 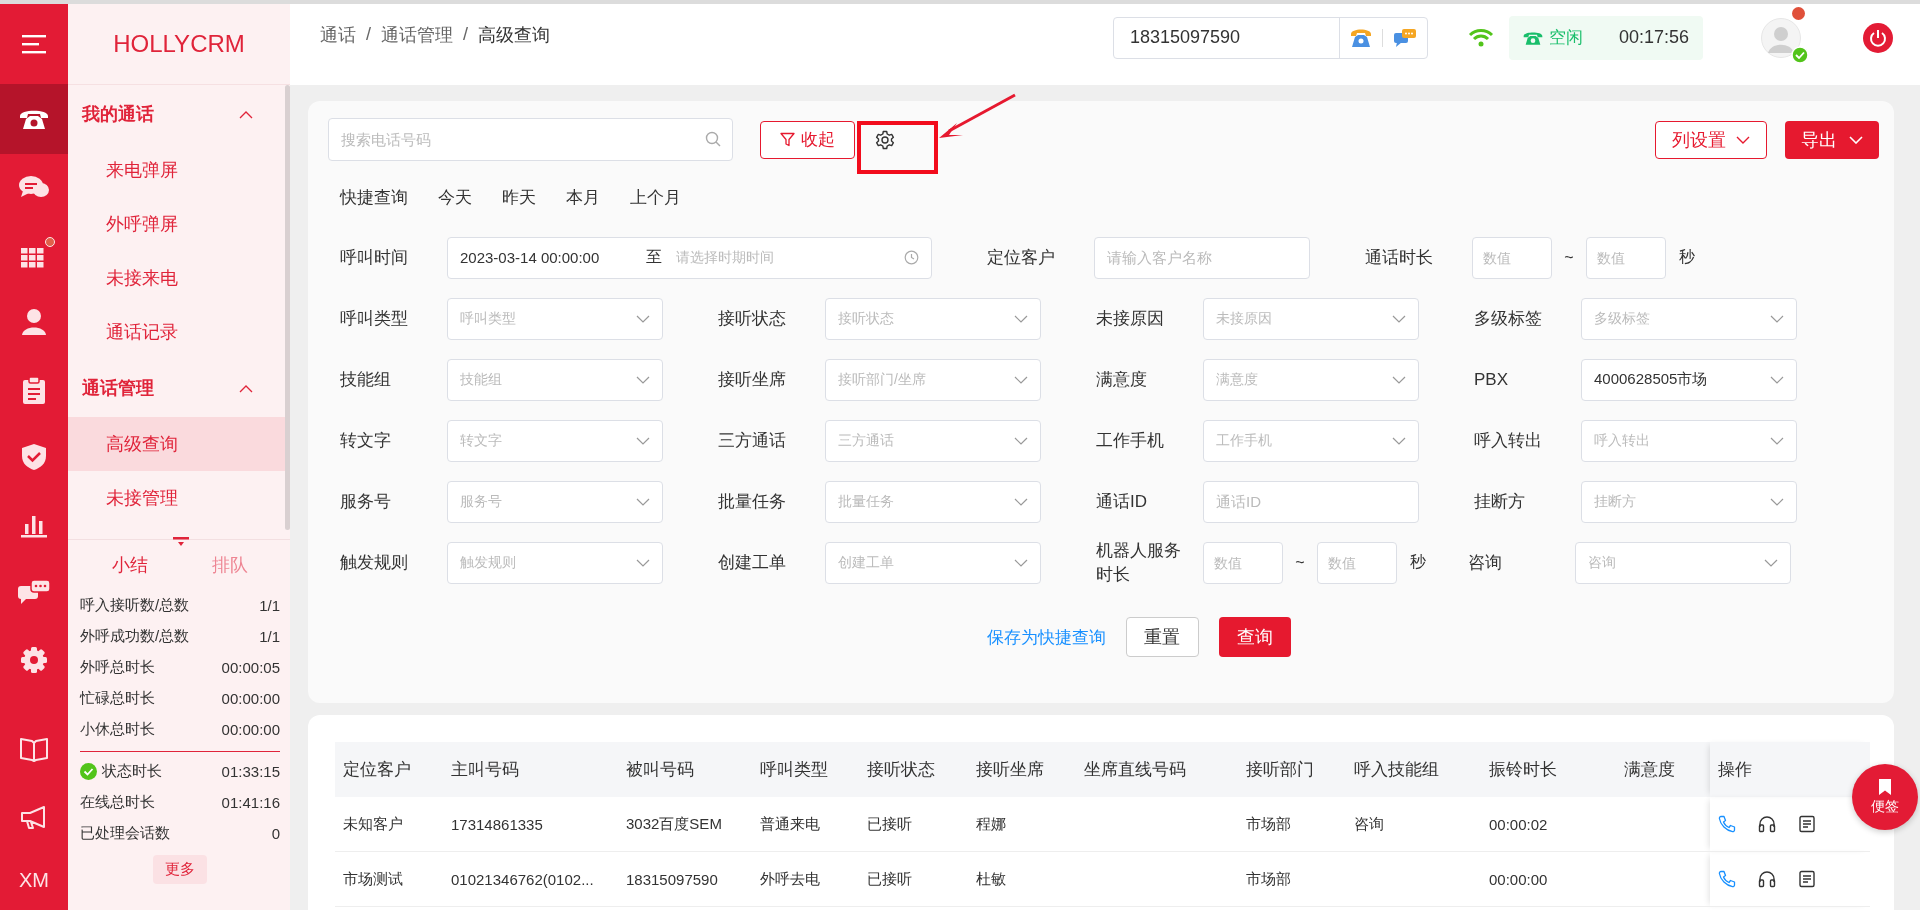 What do you see at coordinates (1022, 879) in the screenshot?
I see `table-cell: 杜敏` at bounding box center [1022, 879].